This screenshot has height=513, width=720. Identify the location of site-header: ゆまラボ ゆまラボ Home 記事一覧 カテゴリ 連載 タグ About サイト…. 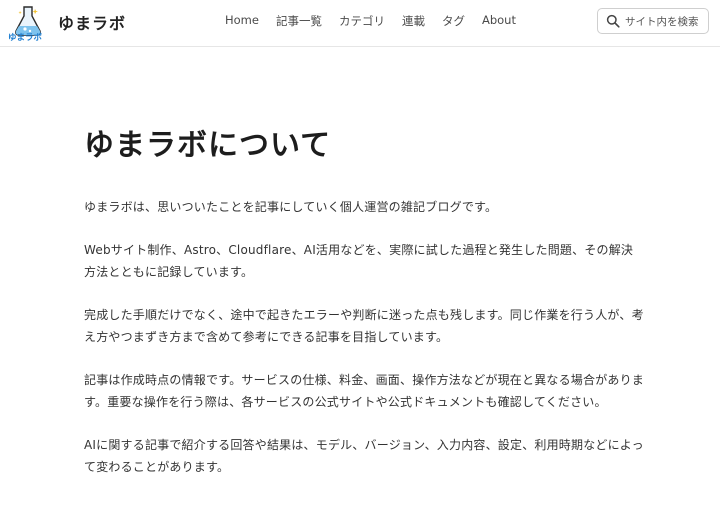
(360, 23).